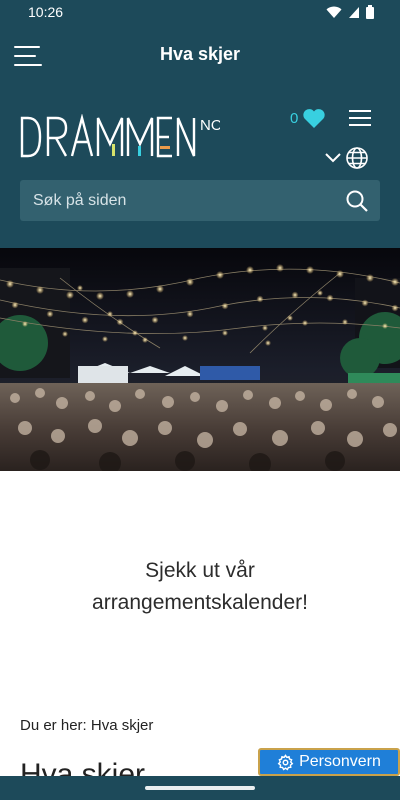 This screenshot has width=400, height=800. I want to click on privacy-label: Personvern, so click(340, 761).